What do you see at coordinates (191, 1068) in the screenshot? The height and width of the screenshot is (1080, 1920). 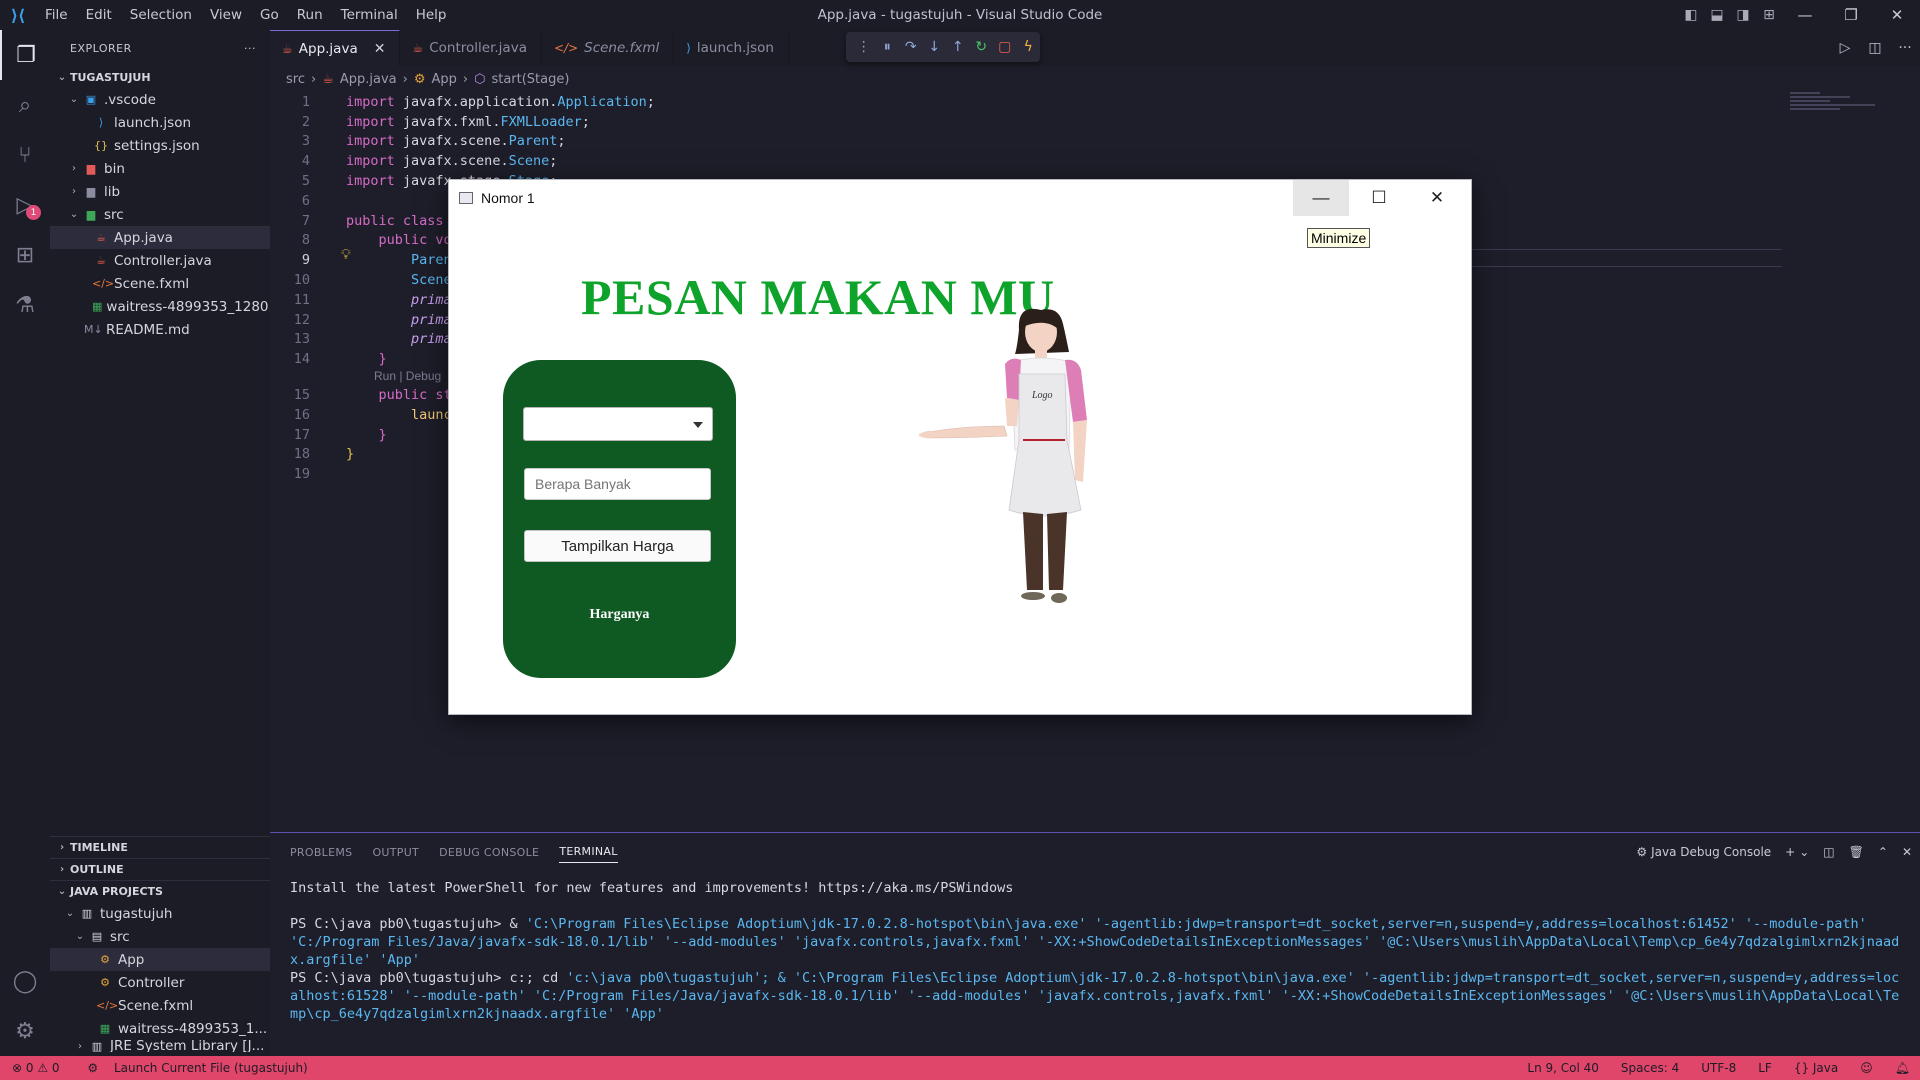 I see `launch-status: ⚙ Launch Current File (tugastujuh)` at bounding box center [191, 1068].